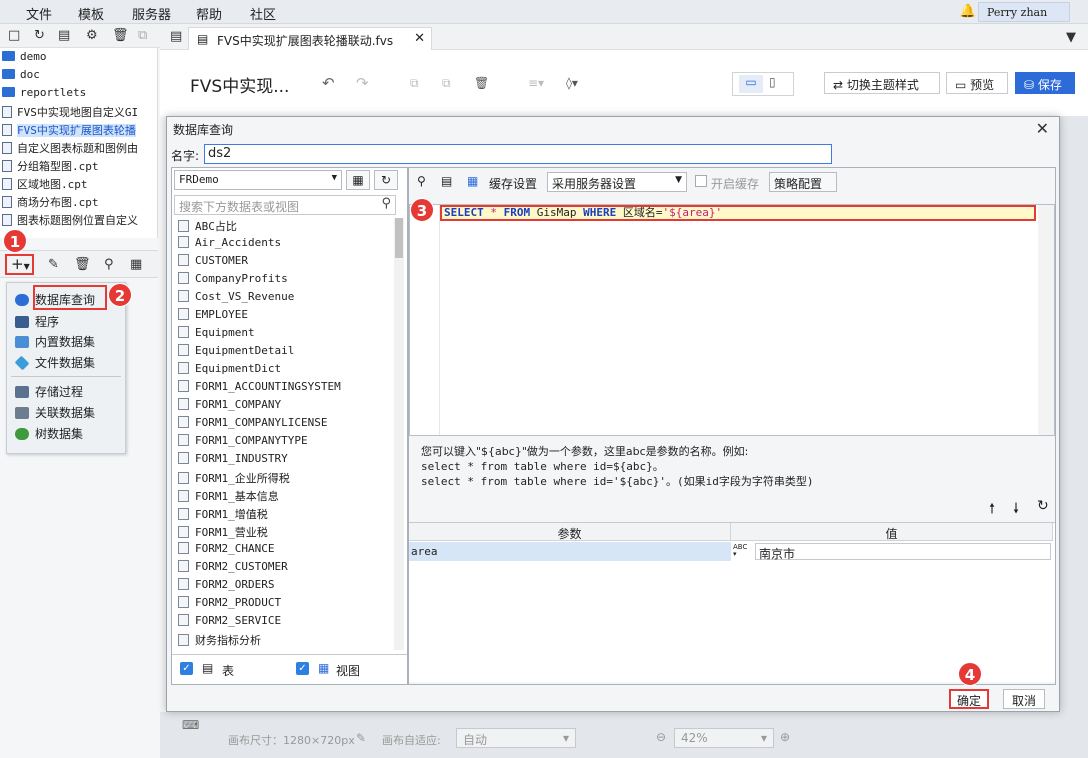 The image size is (1088, 758). What do you see at coordinates (399, 238) in the screenshot?
I see `scrollbar-thumb` at bounding box center [399, 238].